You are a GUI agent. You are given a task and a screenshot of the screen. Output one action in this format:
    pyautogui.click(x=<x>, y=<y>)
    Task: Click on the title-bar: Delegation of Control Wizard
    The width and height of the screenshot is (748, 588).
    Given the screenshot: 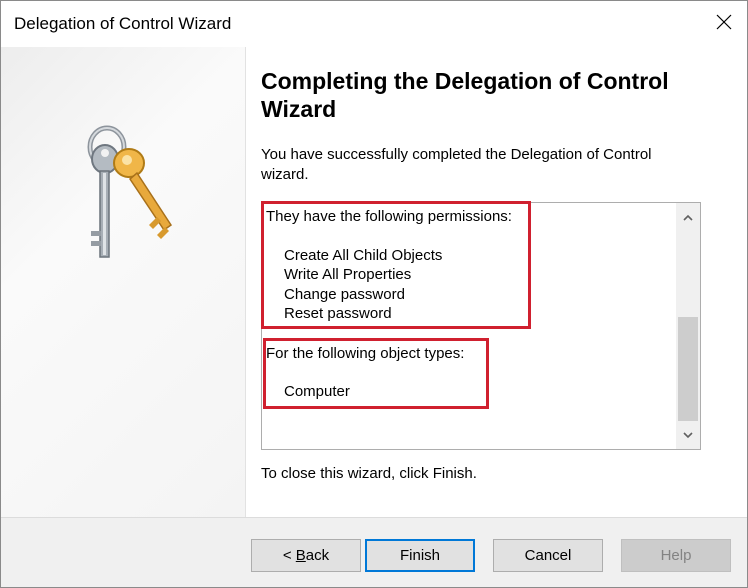 What is the action you would take?
    pyautogui.click(x=374, y=24)
    